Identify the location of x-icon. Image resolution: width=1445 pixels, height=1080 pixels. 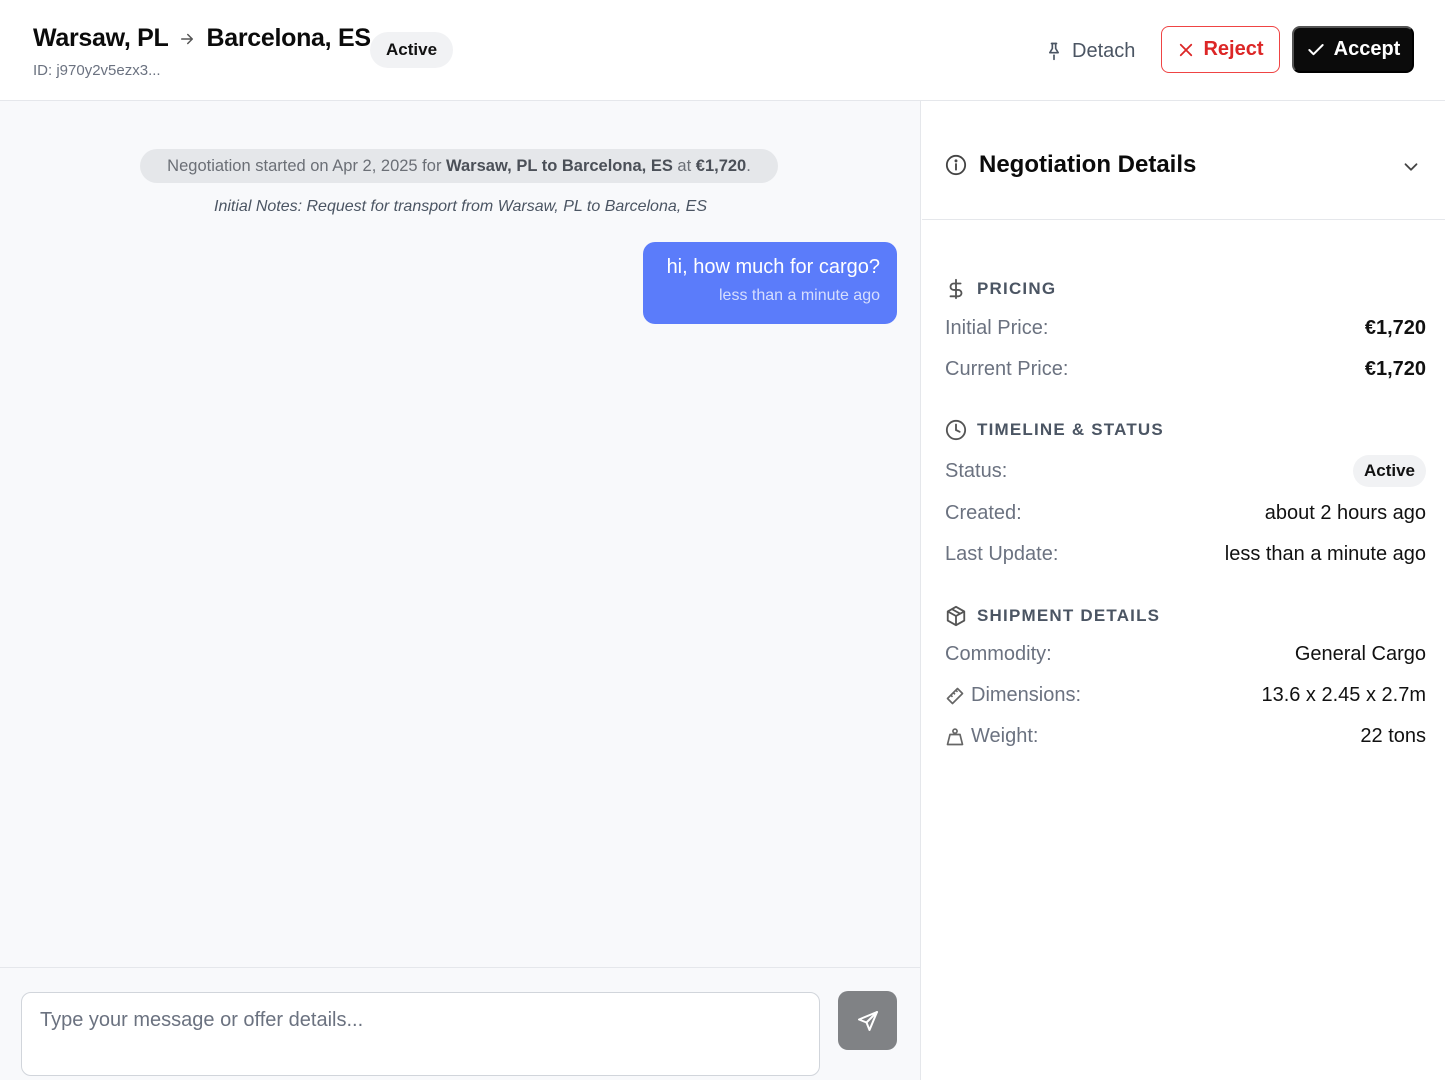
(1186, 49).